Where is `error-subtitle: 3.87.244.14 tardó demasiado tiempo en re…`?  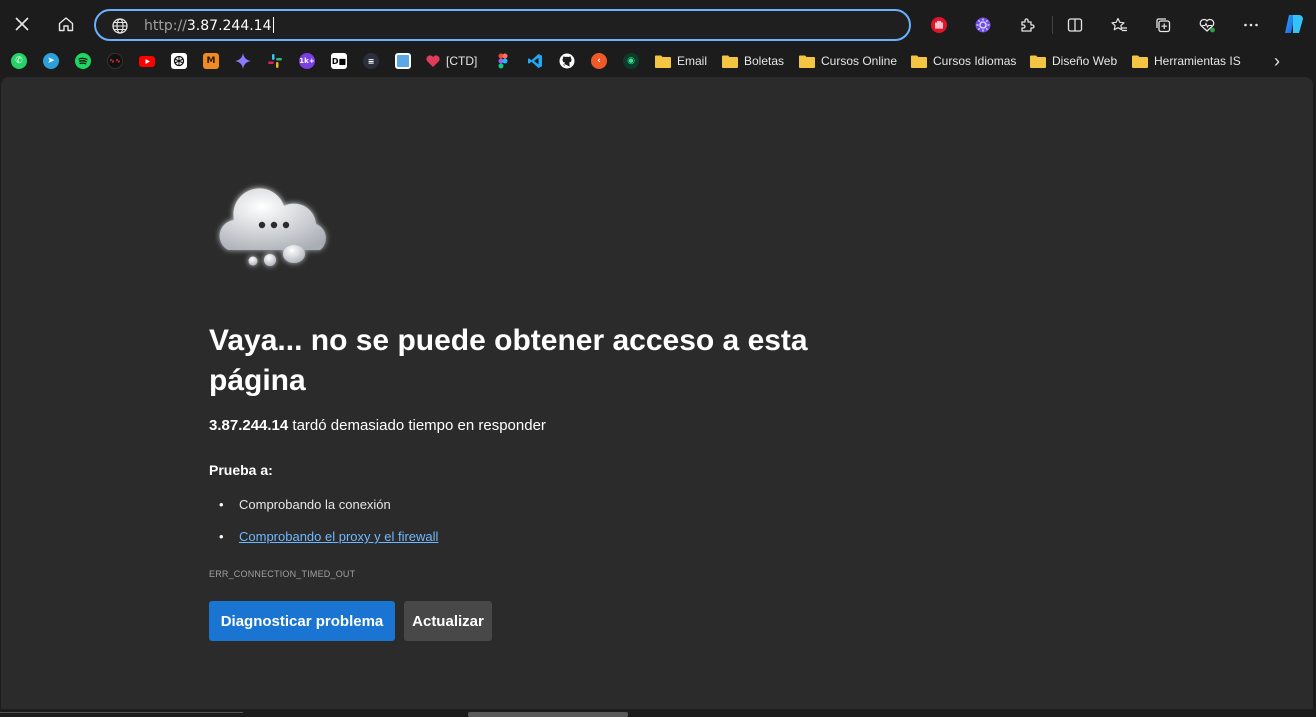 error-subtitle: 3.87.244.14 tardó demasiado tiempo en re… is located at coordinates (377, 425).